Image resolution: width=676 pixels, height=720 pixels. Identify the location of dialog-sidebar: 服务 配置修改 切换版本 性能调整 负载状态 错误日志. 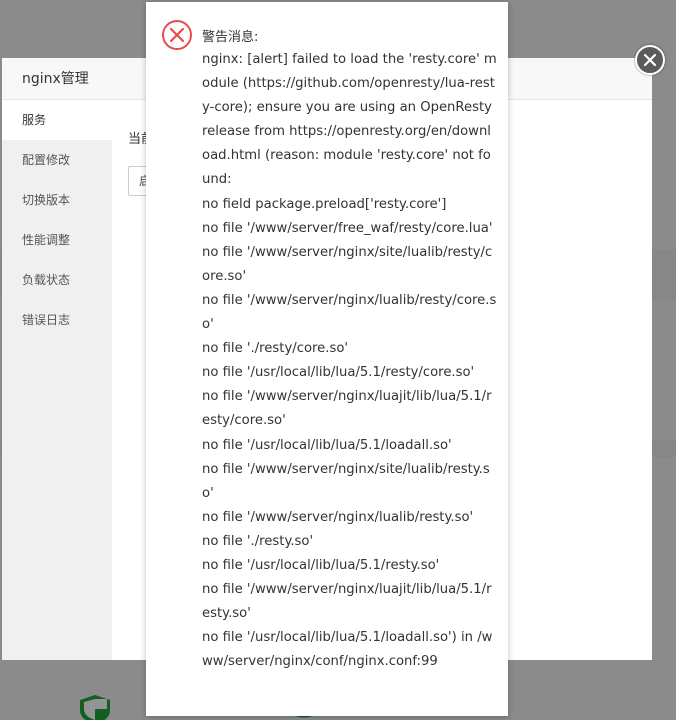
(57, 380).